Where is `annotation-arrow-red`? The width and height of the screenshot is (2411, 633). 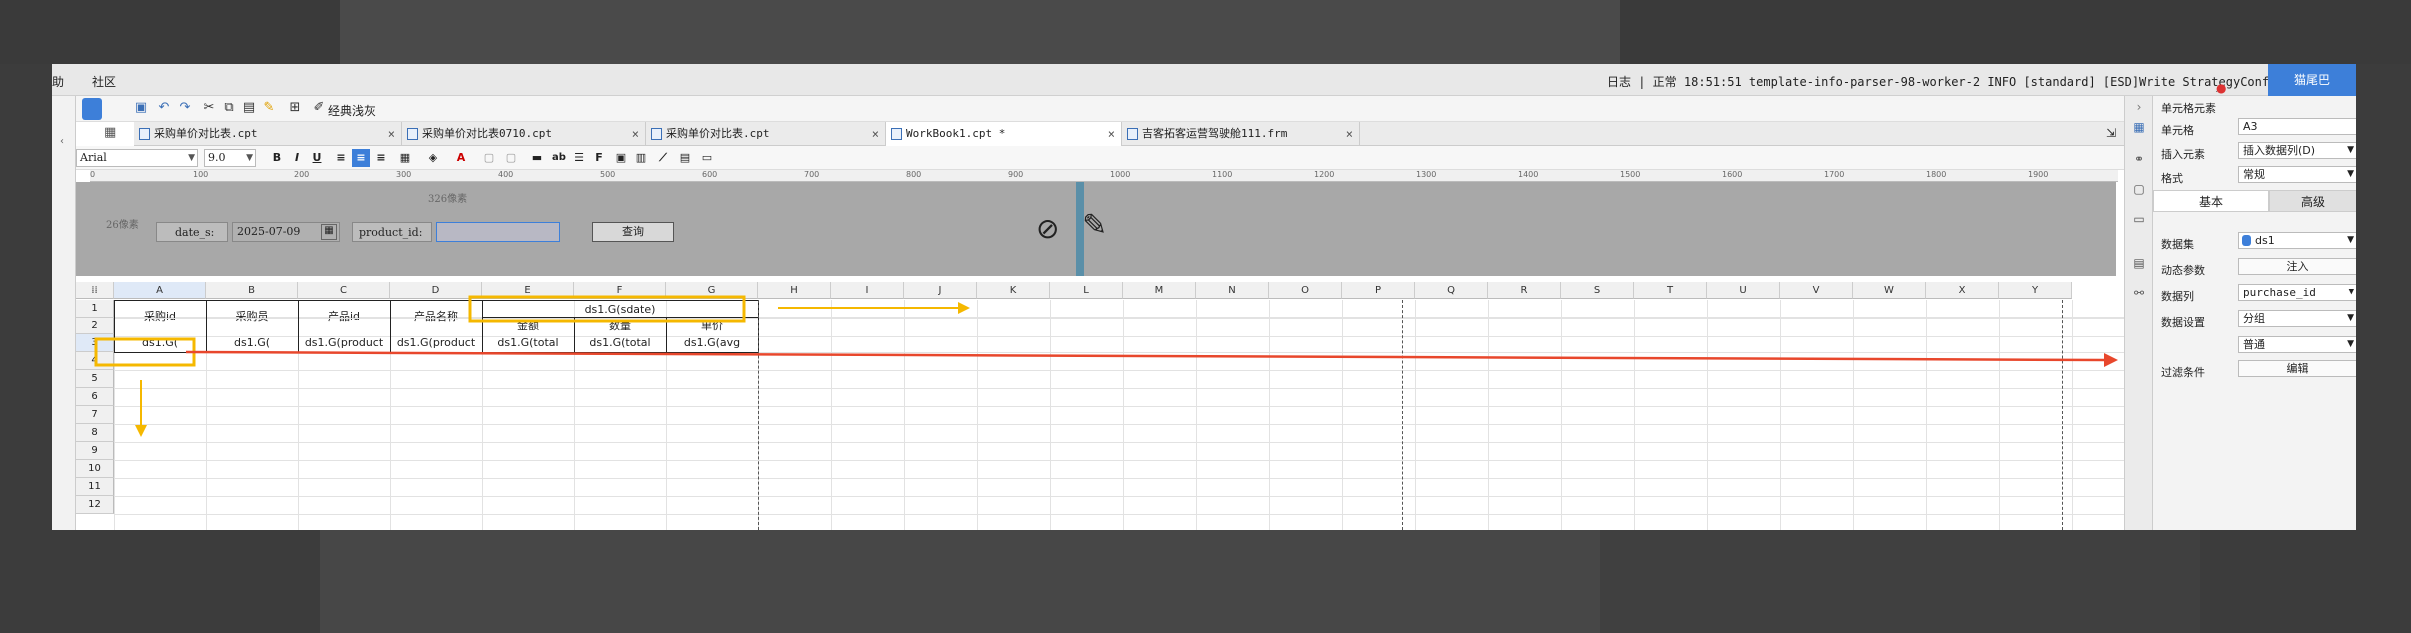
annotation-arrow-red is located at coordinates (1145, 356).